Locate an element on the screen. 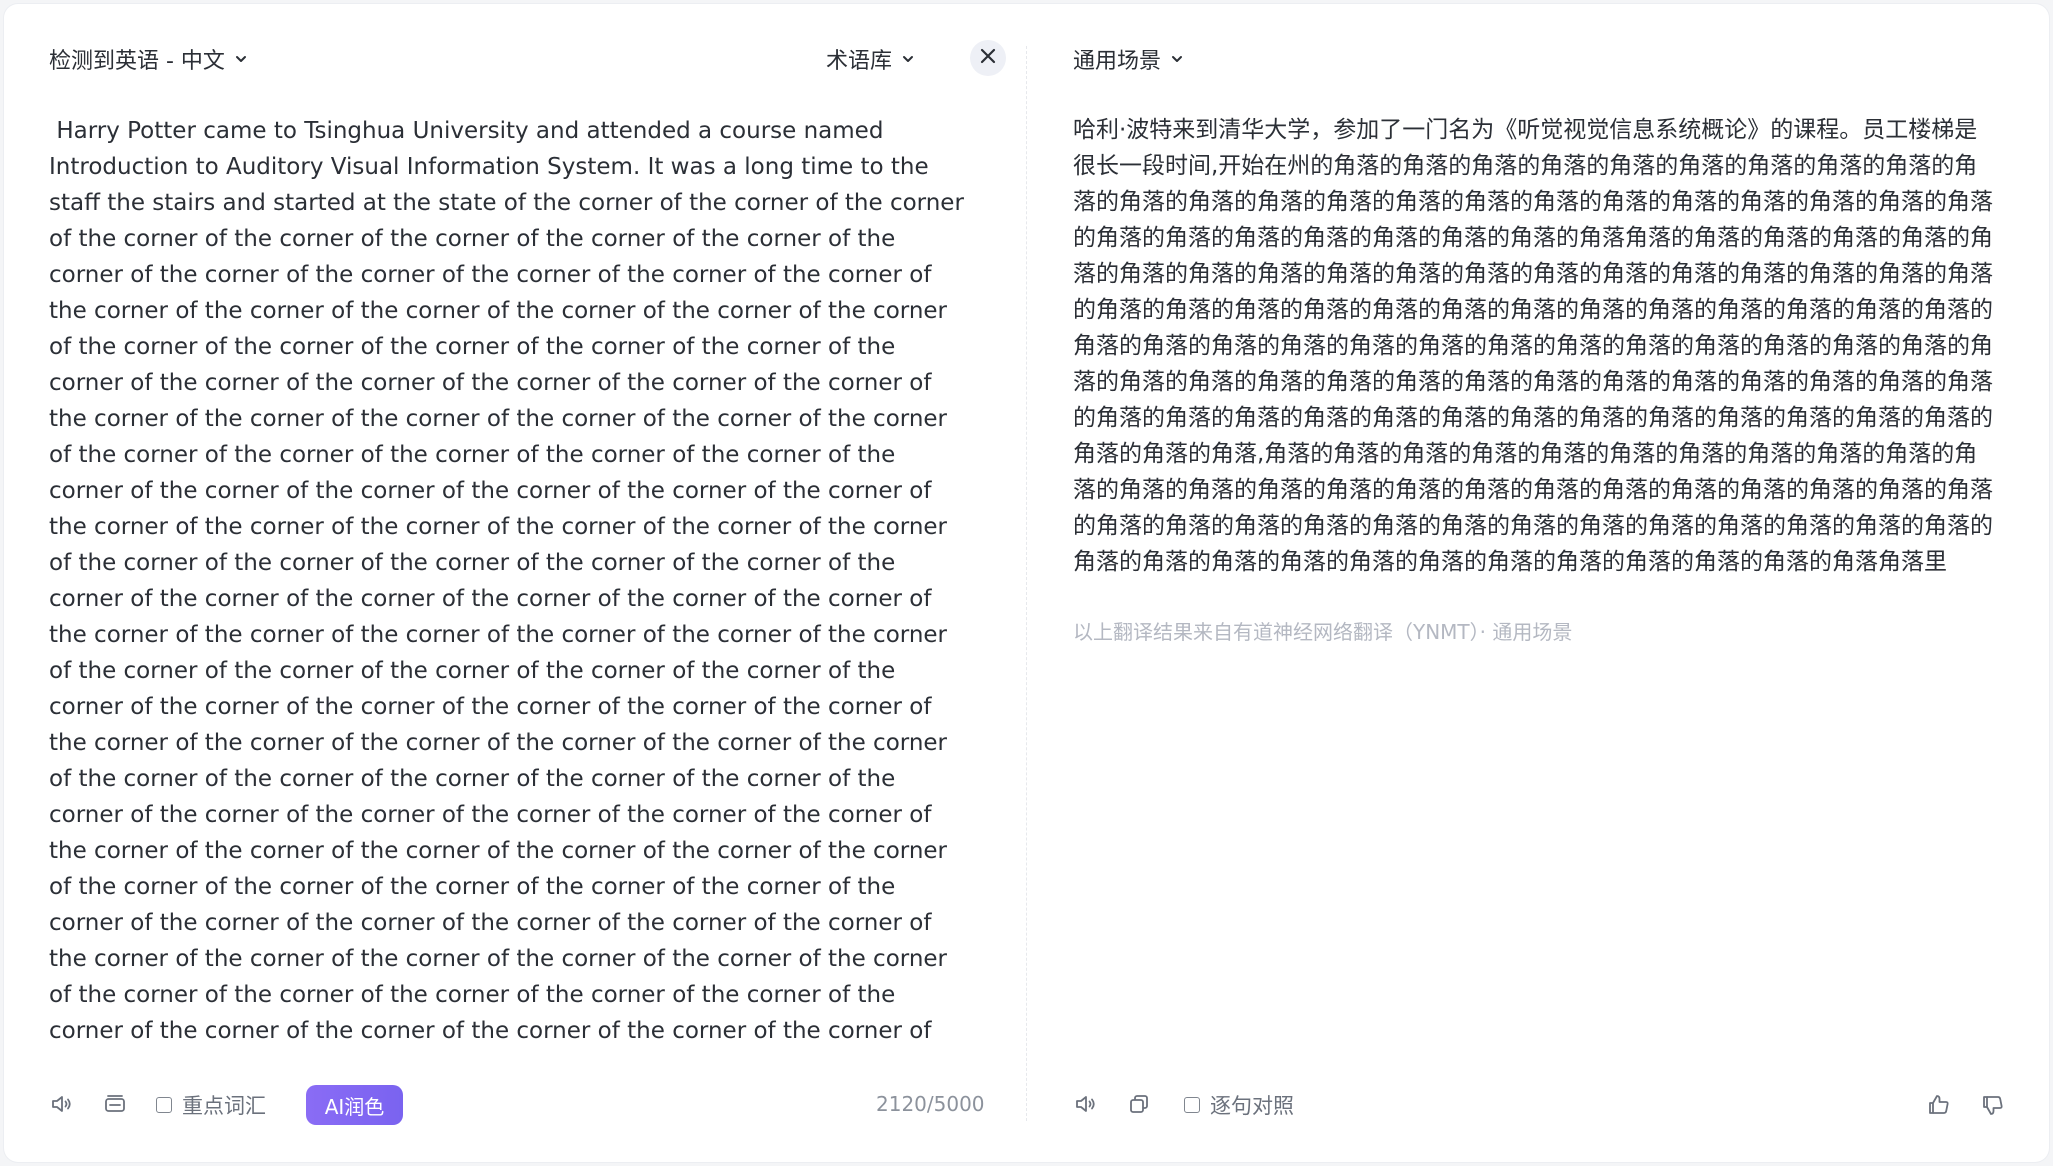 Image resolution: width=2053 pixels, height=1166 pixels. clear-button is located at coordinates (988, 58).